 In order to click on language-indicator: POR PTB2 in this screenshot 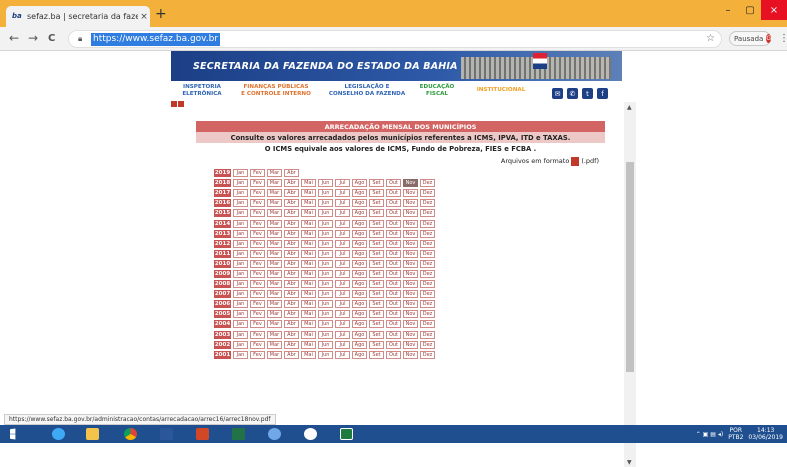, I will do `click(735, 434)`.